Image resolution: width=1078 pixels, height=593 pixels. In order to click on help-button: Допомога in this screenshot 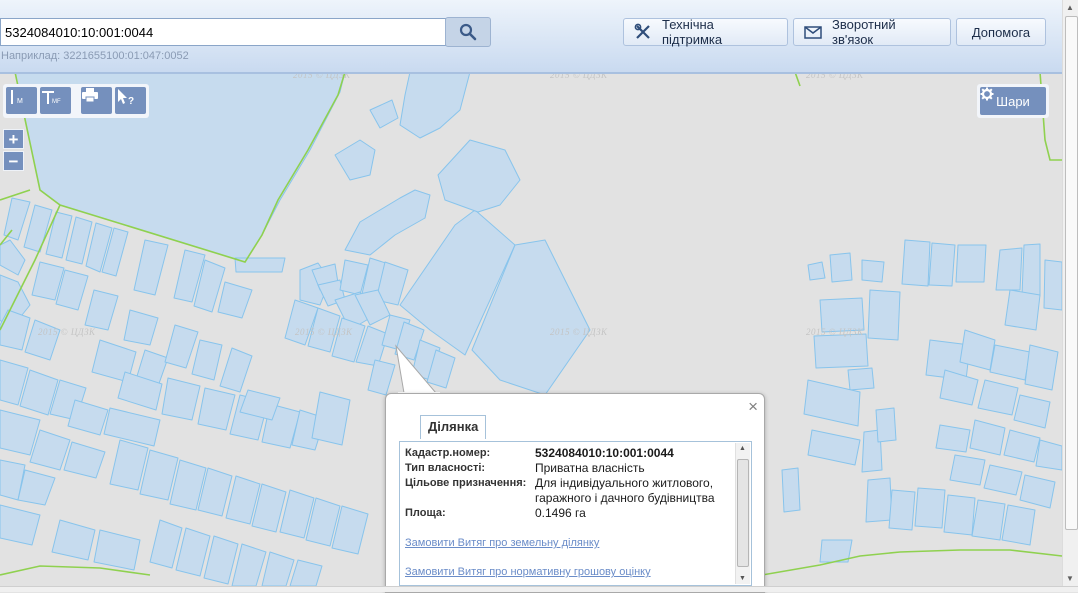, I will do `click(1001, 32)`.